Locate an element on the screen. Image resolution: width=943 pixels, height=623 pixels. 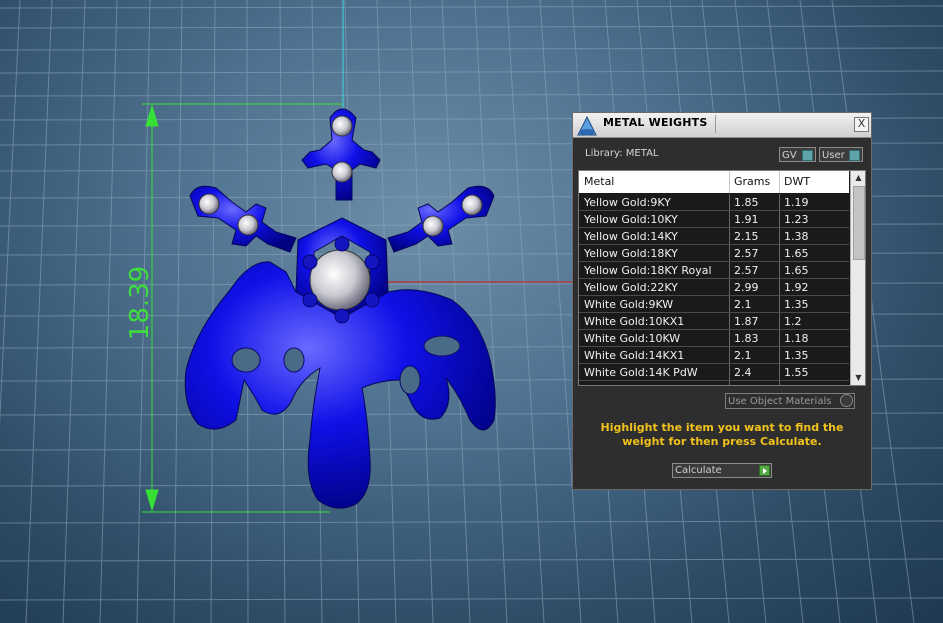
table-row: White Gold:10KX1 1.87 1.2 is located at coordinates (714, 321).